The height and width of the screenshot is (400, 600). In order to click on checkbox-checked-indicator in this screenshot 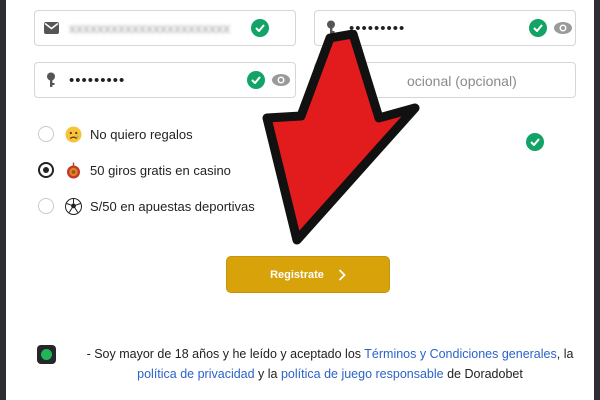, I will do `click(46, 354)`.